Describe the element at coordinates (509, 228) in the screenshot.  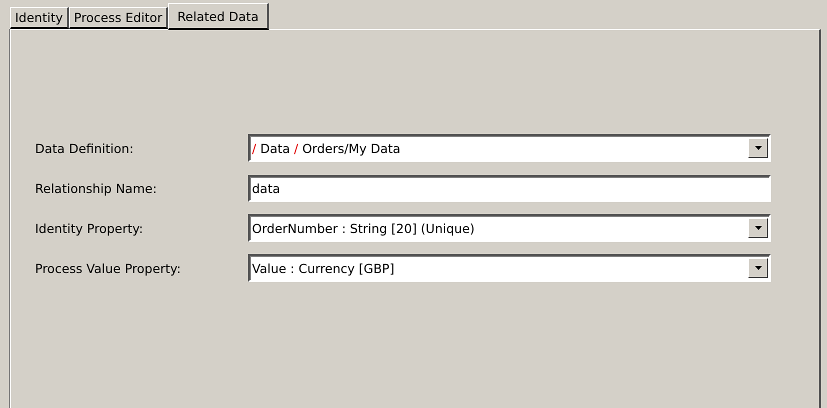
I see `dropdown: OrderNumber : String [20] (Unique)` at that location.